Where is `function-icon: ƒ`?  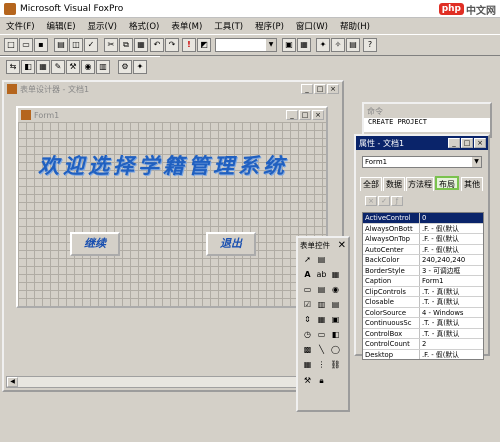 function-icon: ƒ is located at coordinates (397, 201).